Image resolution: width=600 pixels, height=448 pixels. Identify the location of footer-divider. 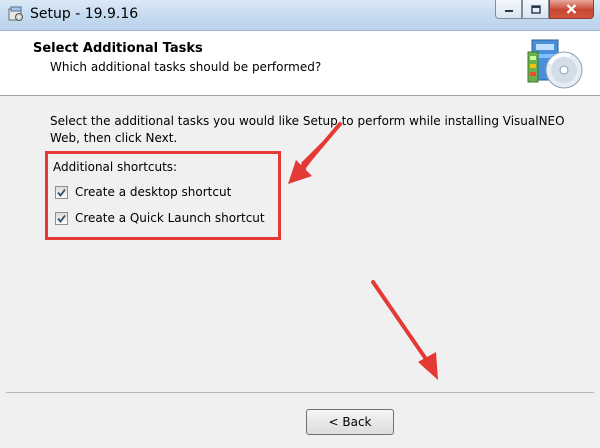
(300, 392).